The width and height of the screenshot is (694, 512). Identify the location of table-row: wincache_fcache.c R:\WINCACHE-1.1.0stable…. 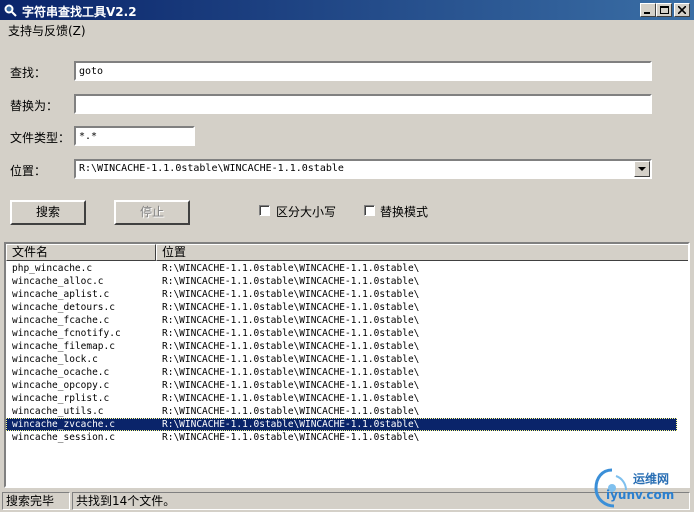
(347, 320).